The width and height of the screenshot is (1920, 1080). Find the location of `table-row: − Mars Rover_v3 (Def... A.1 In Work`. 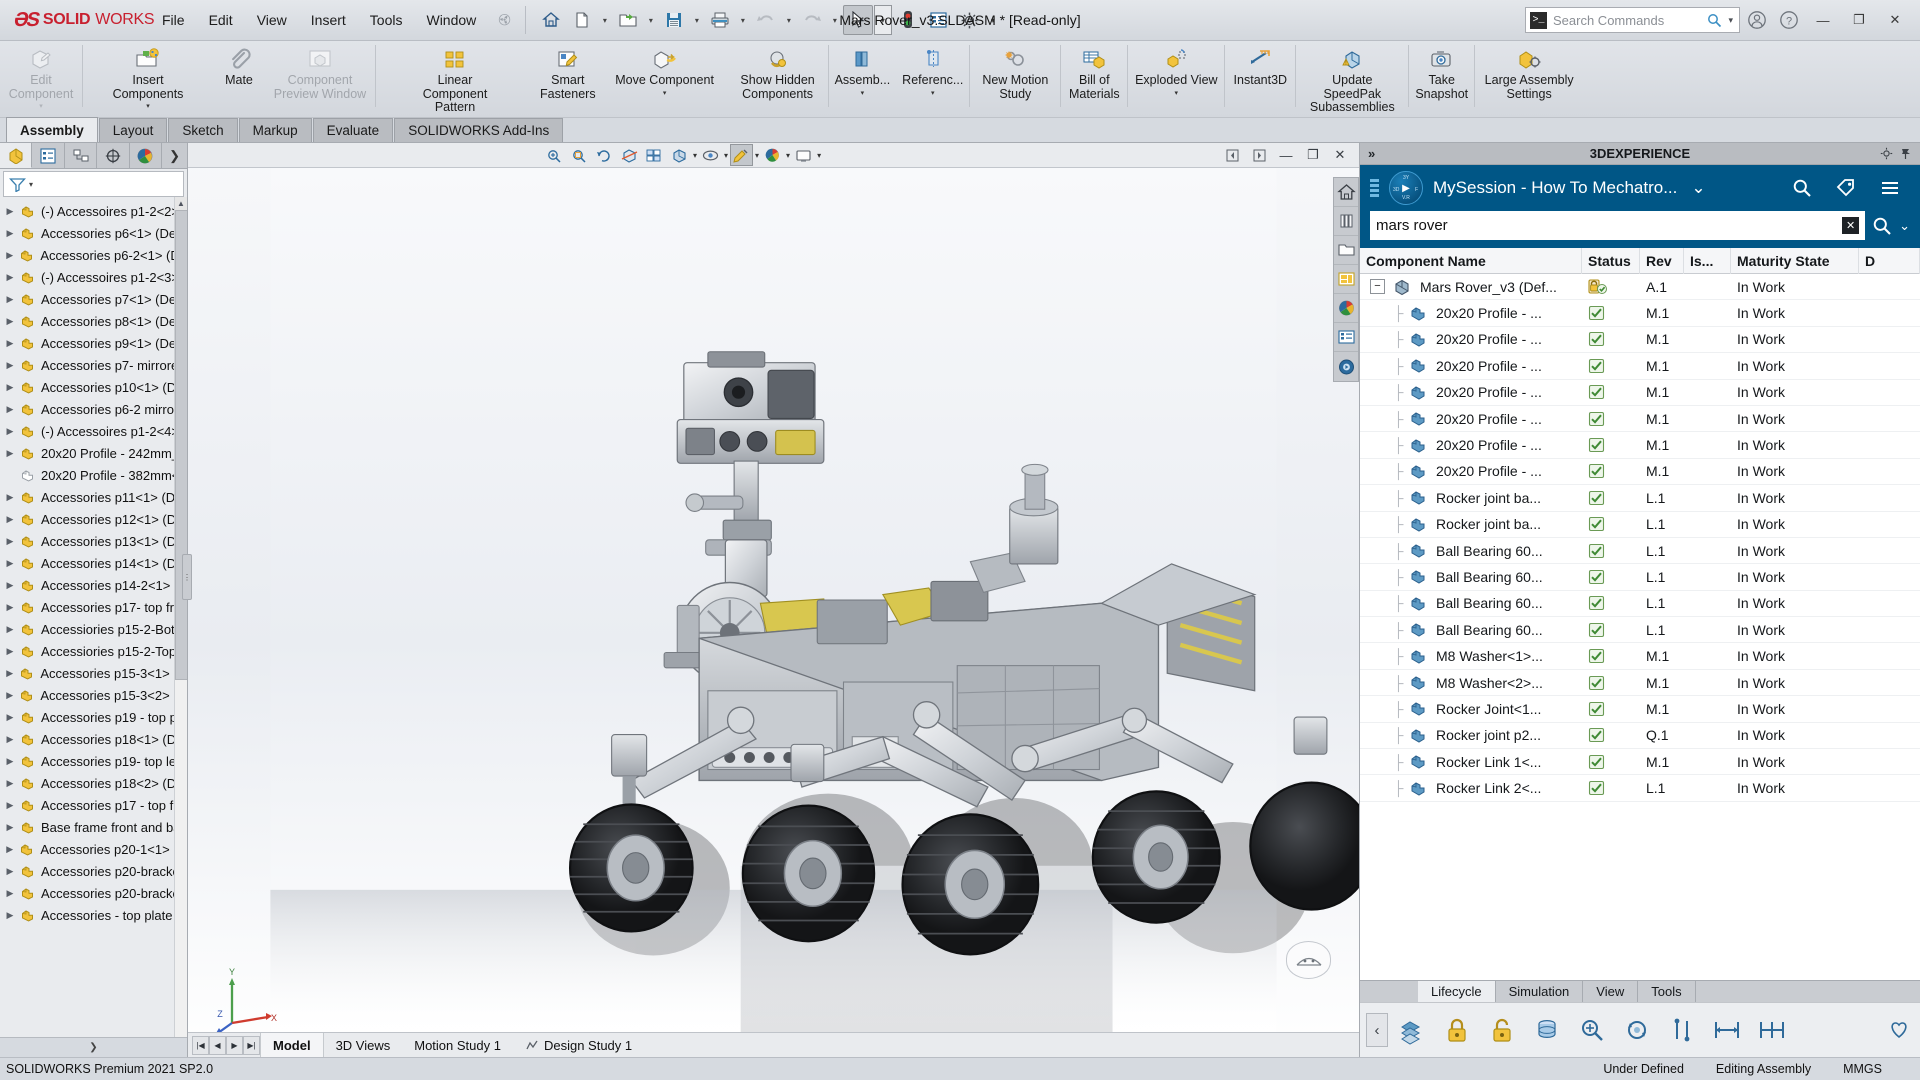

table-row: − Mars Rover_v3 (Def... A.1 In Work is located at coordinates (1640, 287).